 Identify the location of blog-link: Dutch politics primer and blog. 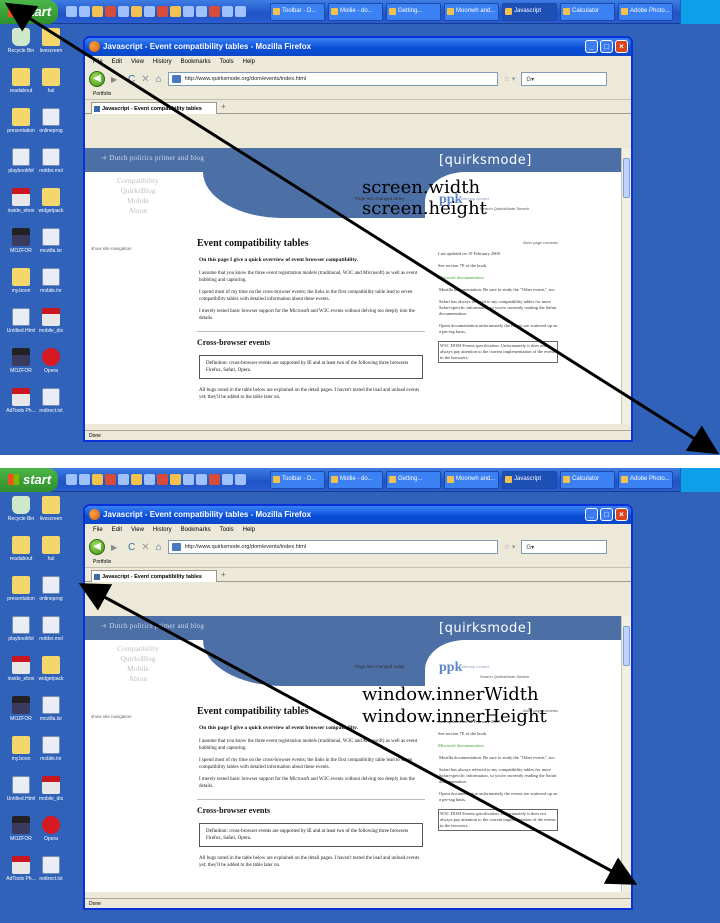
(152, 158).